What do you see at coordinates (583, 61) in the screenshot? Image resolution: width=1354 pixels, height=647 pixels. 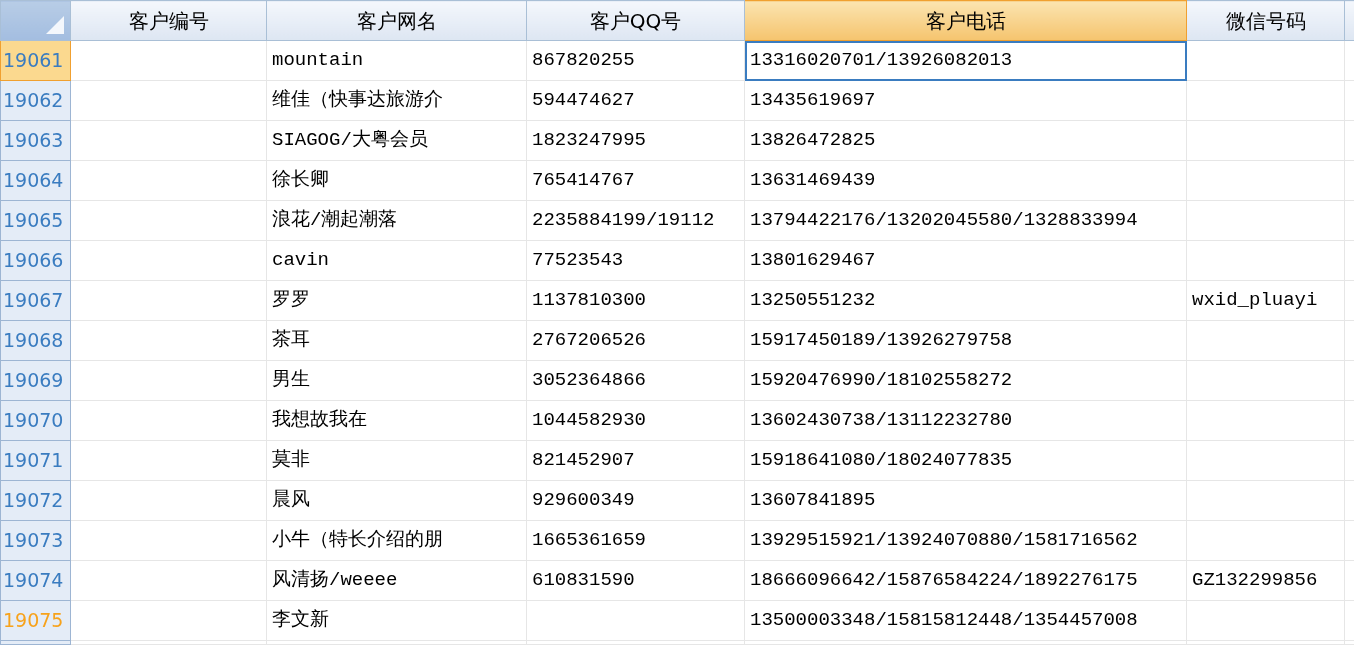 I see `cell-text: 867820255` at bounding box center [583, 61].